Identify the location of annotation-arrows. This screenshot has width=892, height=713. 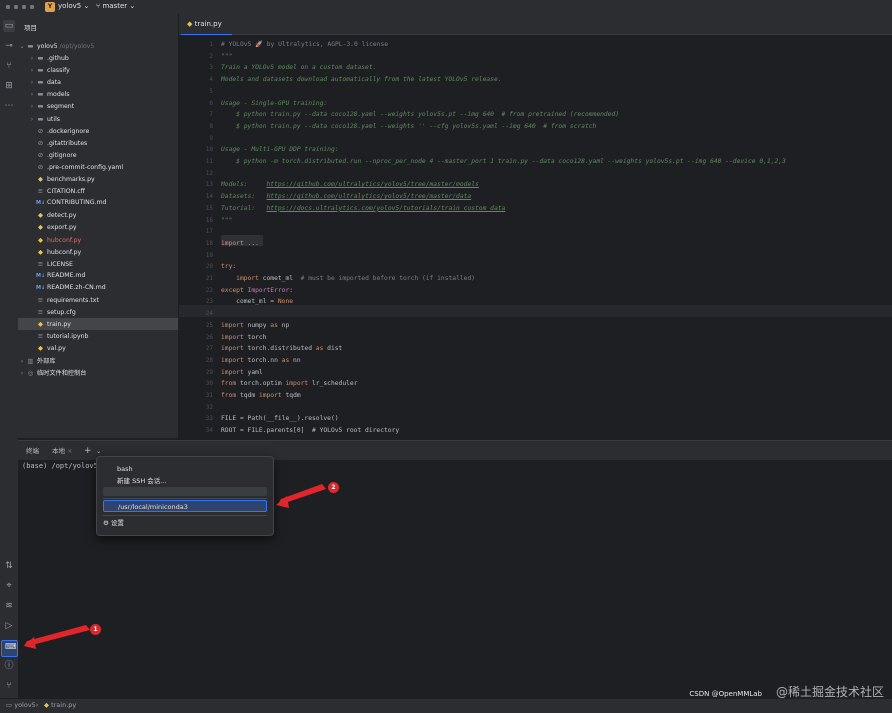
(175, 566).